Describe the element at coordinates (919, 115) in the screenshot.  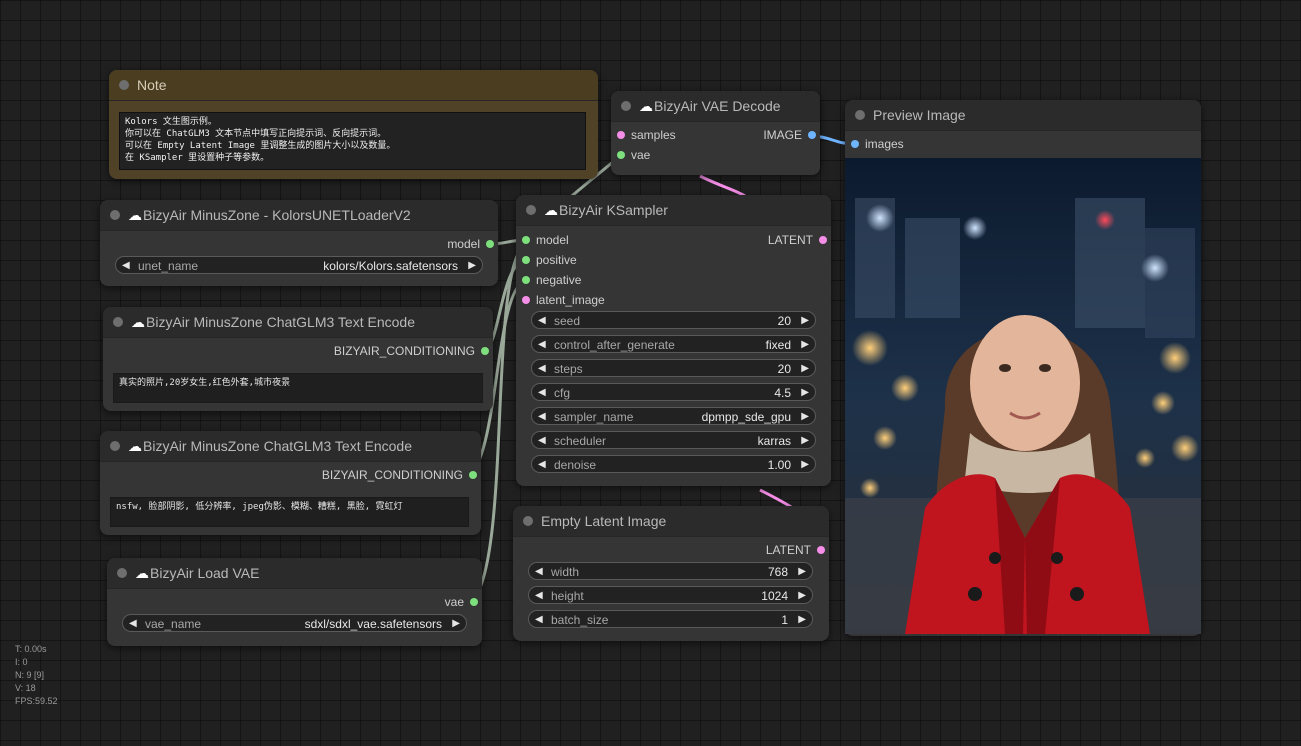
I see `preview-title: Preview Image` at that location.